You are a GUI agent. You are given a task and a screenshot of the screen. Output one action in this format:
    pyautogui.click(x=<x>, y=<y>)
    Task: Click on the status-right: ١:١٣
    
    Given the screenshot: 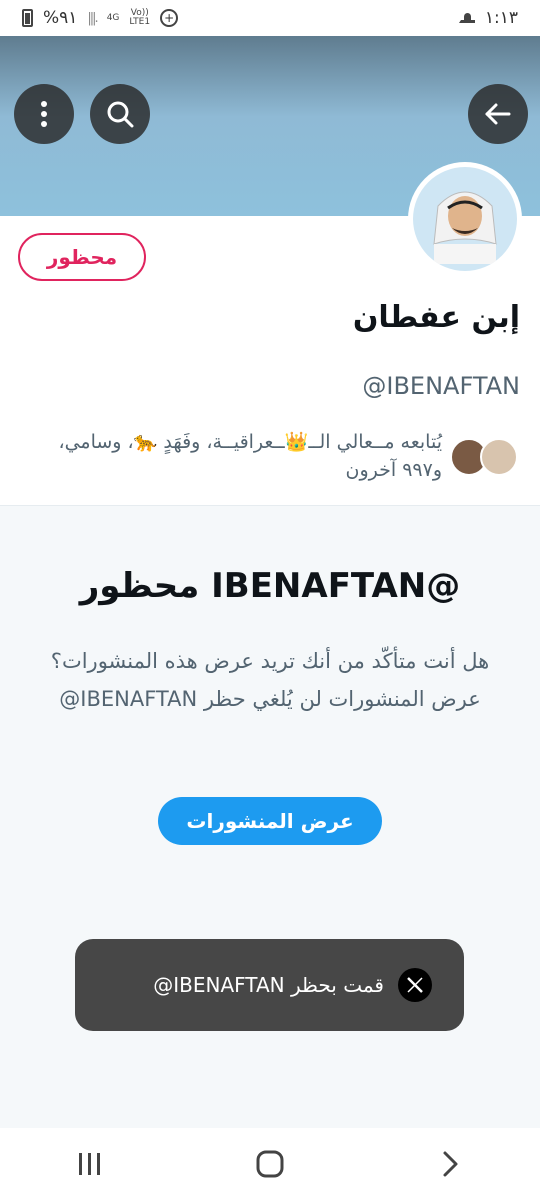 What is the action you would take?
    pyautogui.click(x=488, y=18)
    